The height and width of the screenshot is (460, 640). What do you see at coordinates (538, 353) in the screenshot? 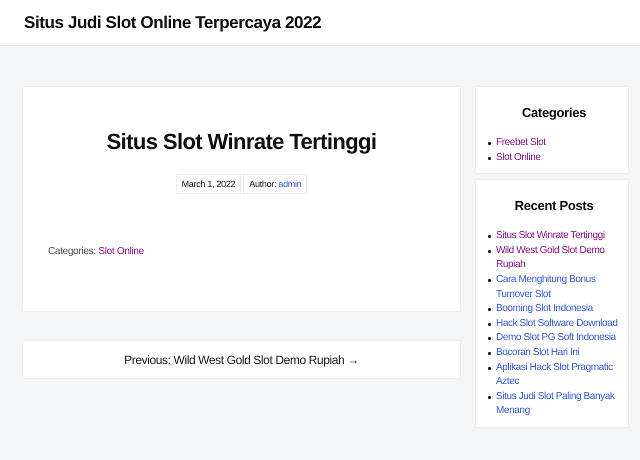
I see `post-link: Bocoran Slot Hari Ini` at bounding box center [538, 353].